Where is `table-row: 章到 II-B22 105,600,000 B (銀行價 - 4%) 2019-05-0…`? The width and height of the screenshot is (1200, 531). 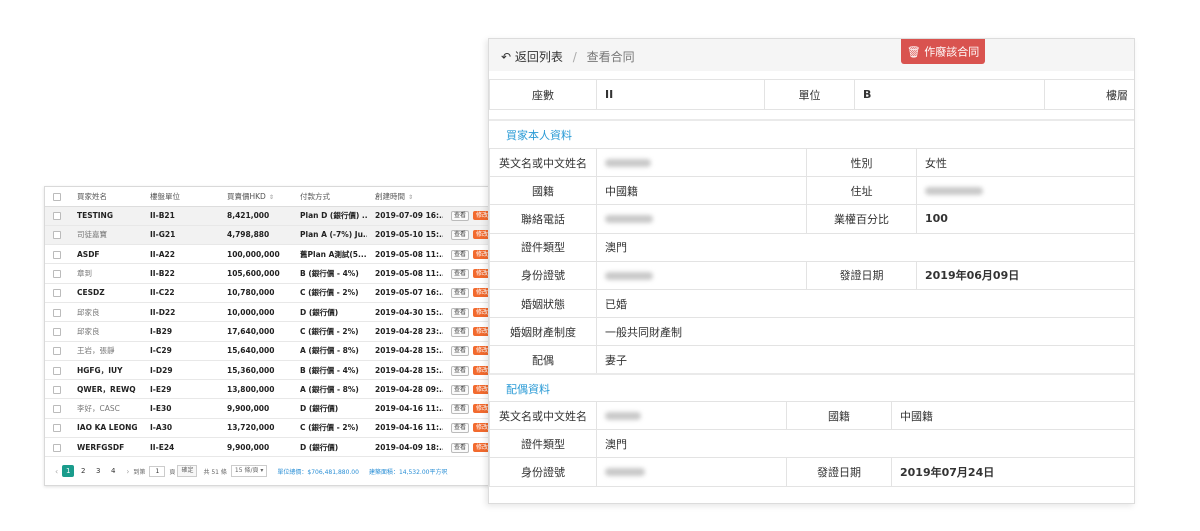 table-row: 章到 II-B22 105,600,000 B (銀行價 - 4%) 2019-05-0… is located at coordinates (270, 273).